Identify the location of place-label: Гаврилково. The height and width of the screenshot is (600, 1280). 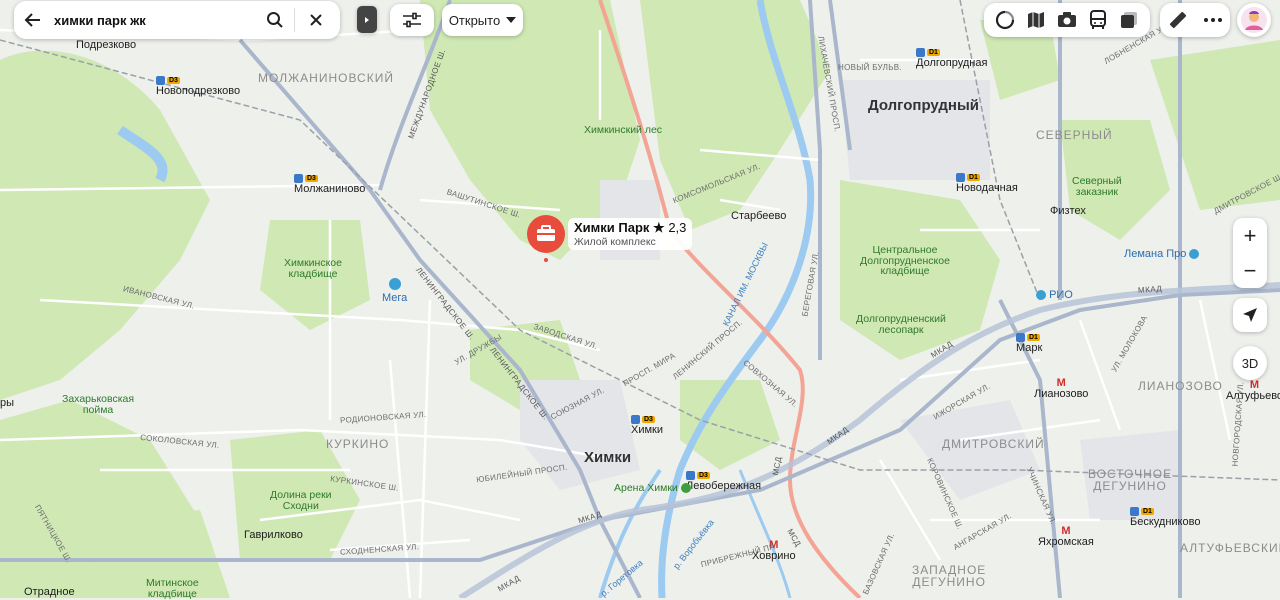
(273, 535).